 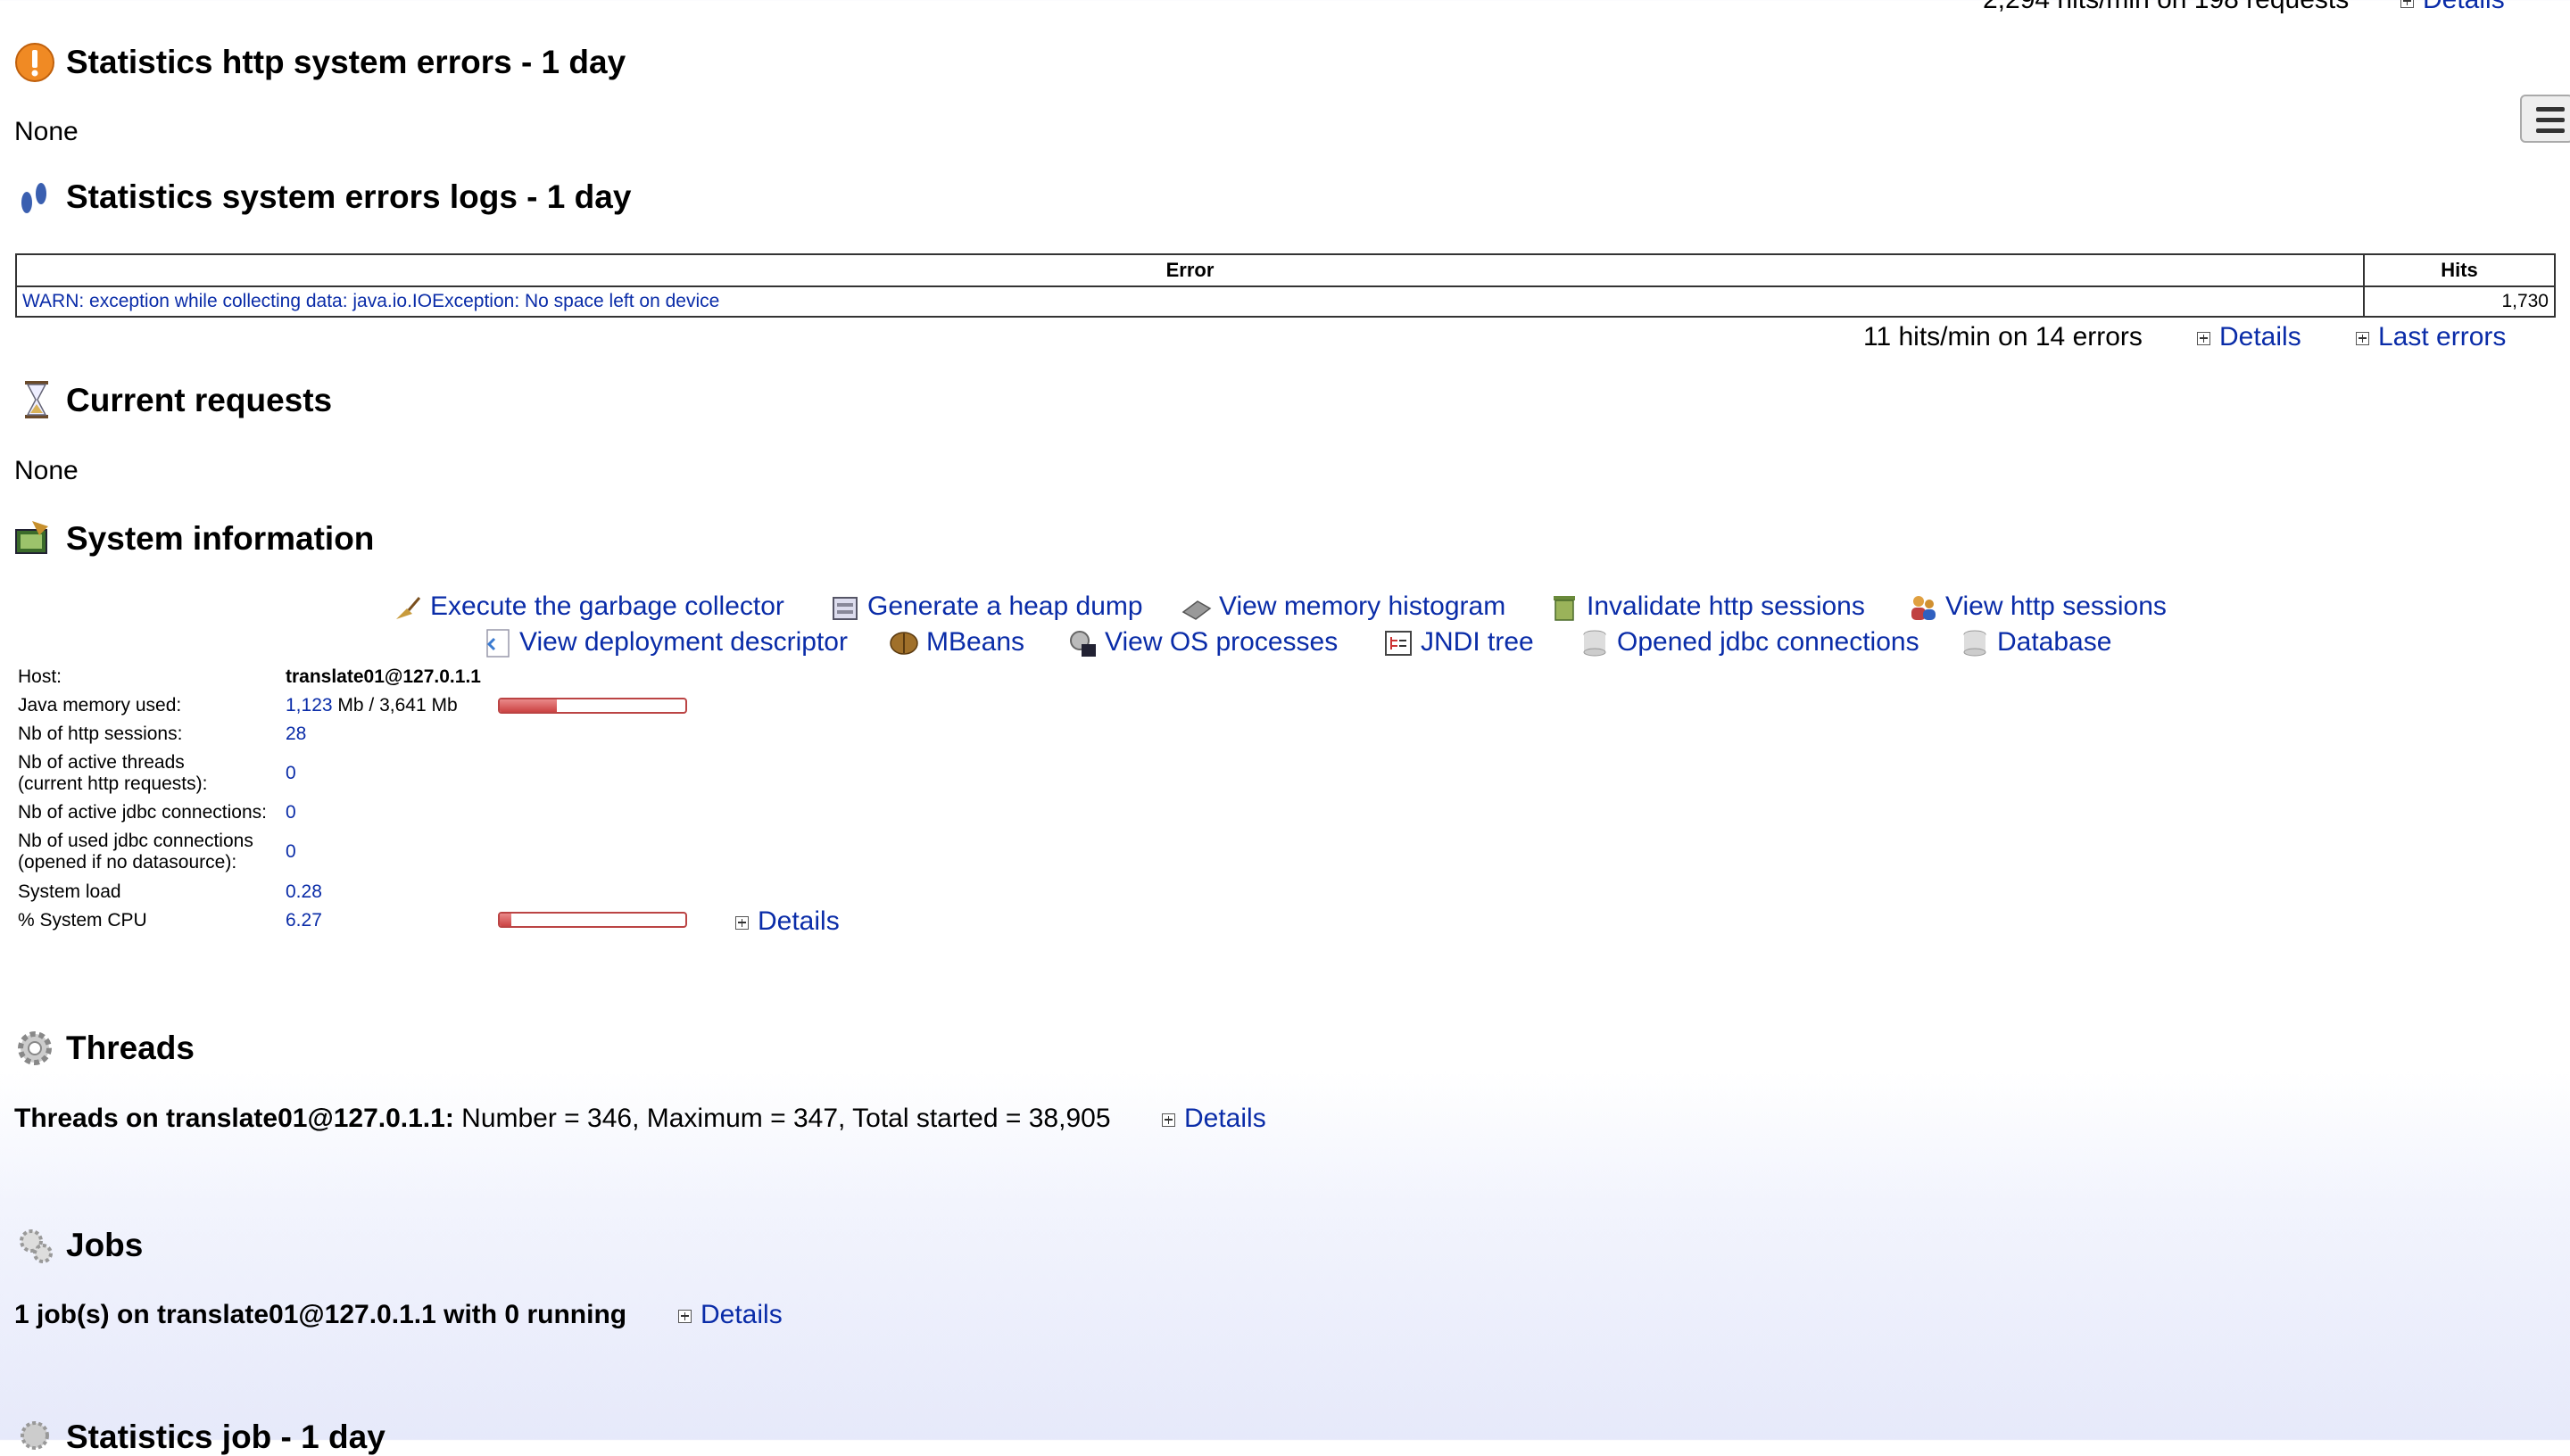 I want to click on jdbc-label: Nb of active jdbc connections:, so click(x=142, y=813).